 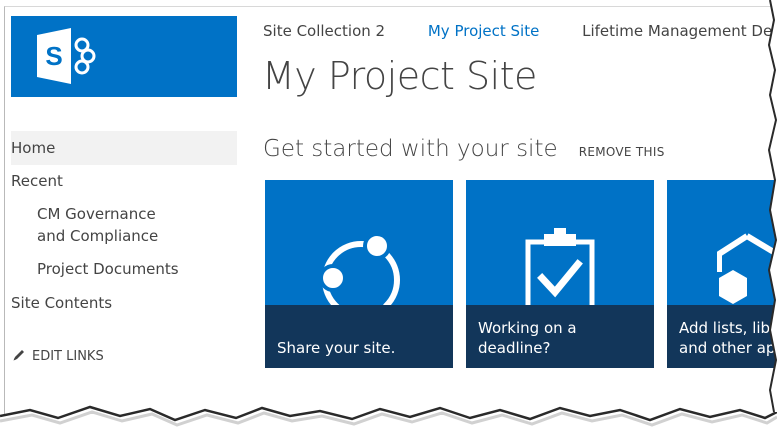 I want to click on tile-working-deadline: Working on a deadline?, so click(x=560, y=274).